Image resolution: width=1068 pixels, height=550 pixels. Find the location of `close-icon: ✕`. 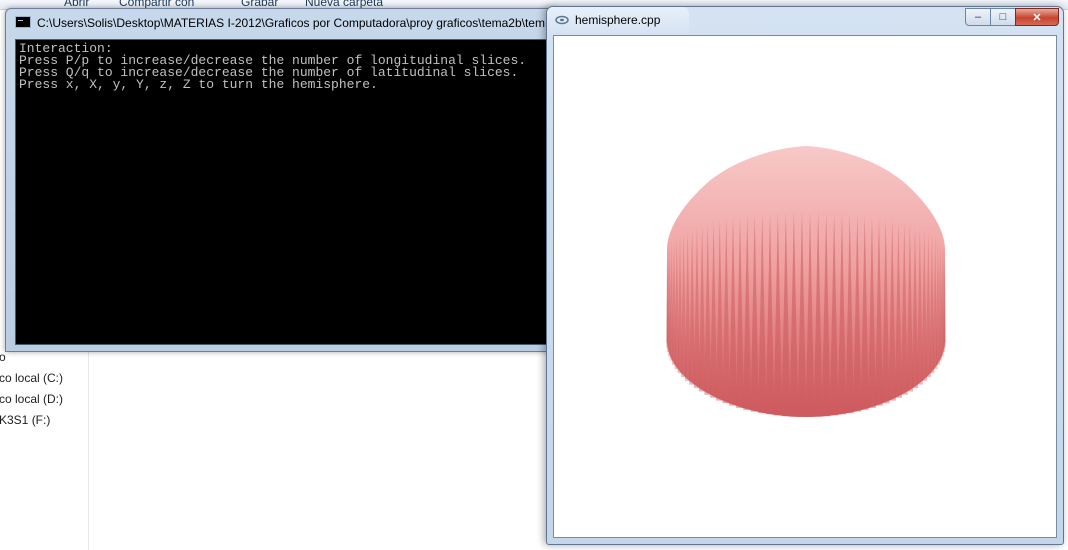

close-icon: ✕ is located at coordinates (1037, 17).